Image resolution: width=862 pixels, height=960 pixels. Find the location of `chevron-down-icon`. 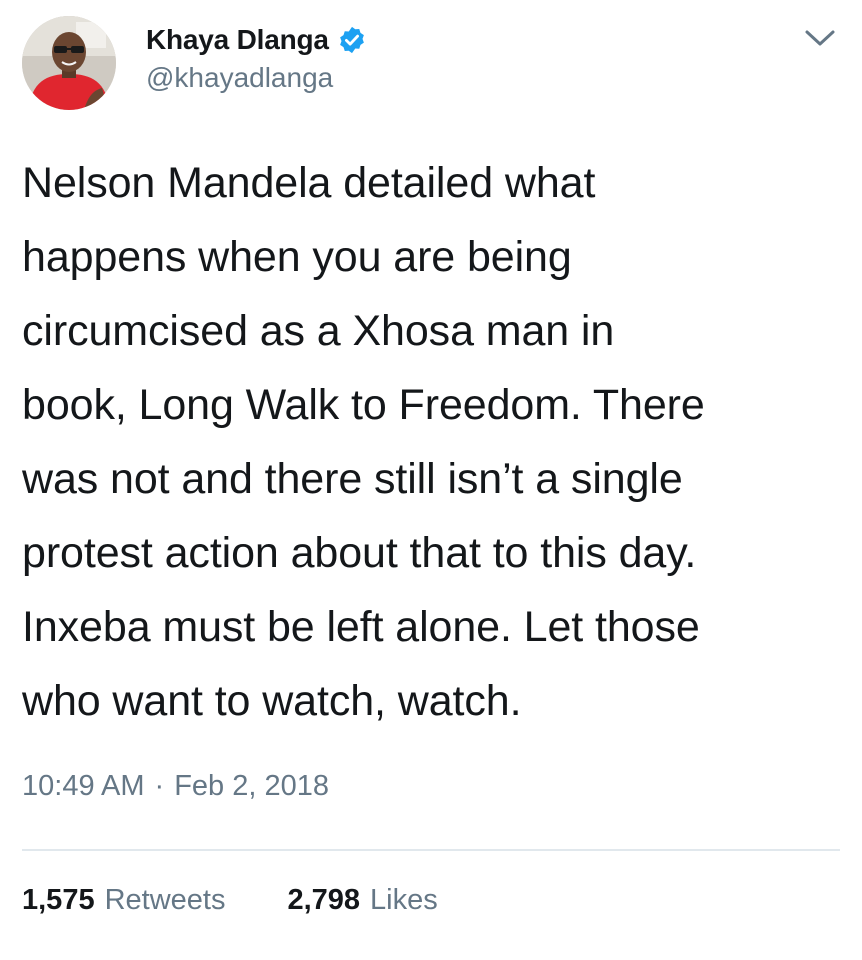

chevron-down-icon is located at coordinates (820, 38).